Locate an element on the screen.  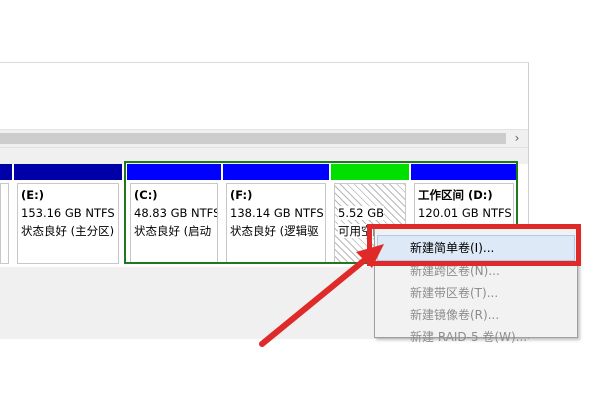
partition-left-edge is located at coordinates (6, 215).